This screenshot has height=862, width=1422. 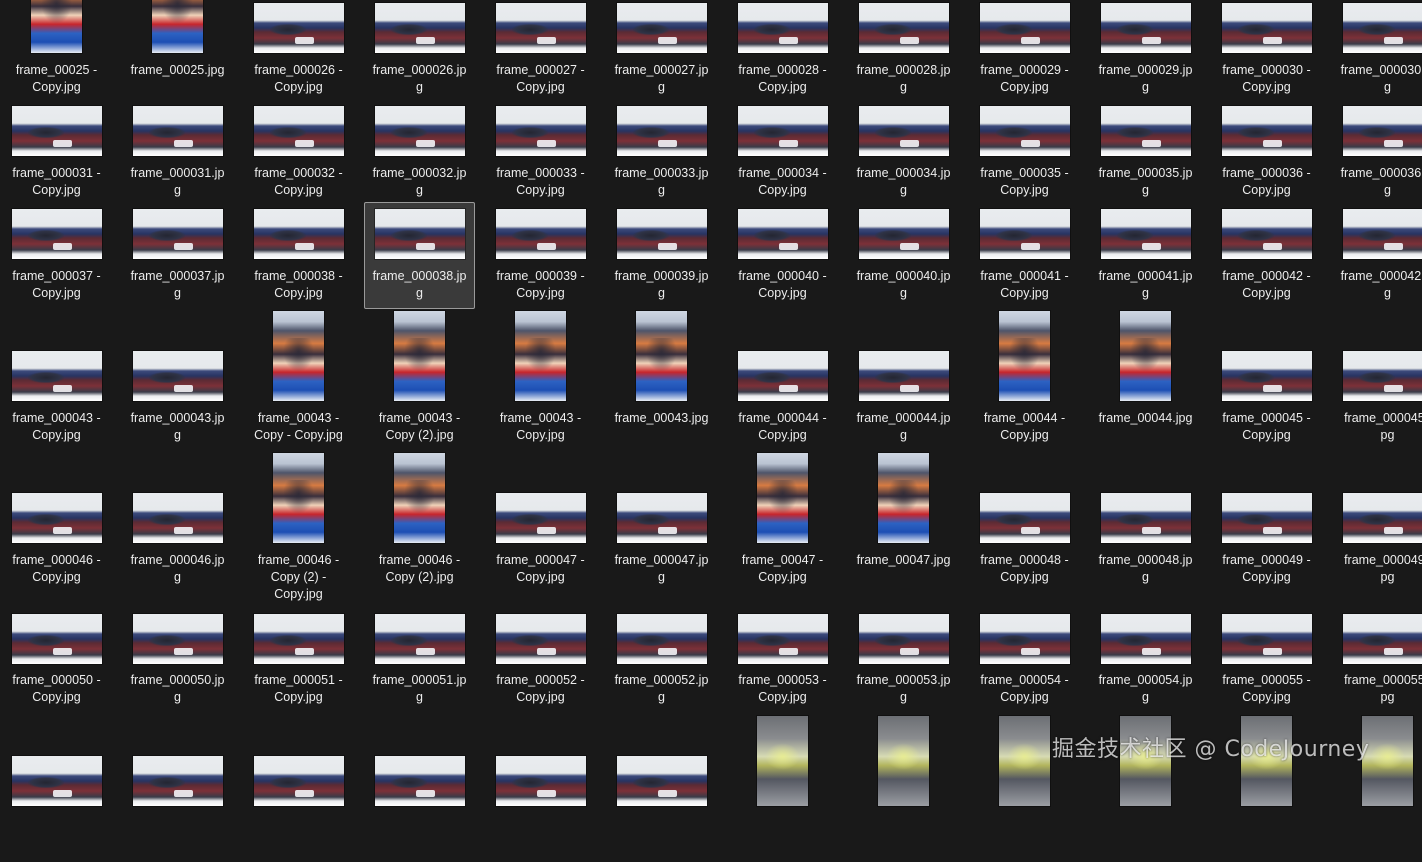 What do you see at coordinates (1145, 78) in the screenshot?
I see `file-name: frame_000029.jp g` at bounding box center [1145, 78].